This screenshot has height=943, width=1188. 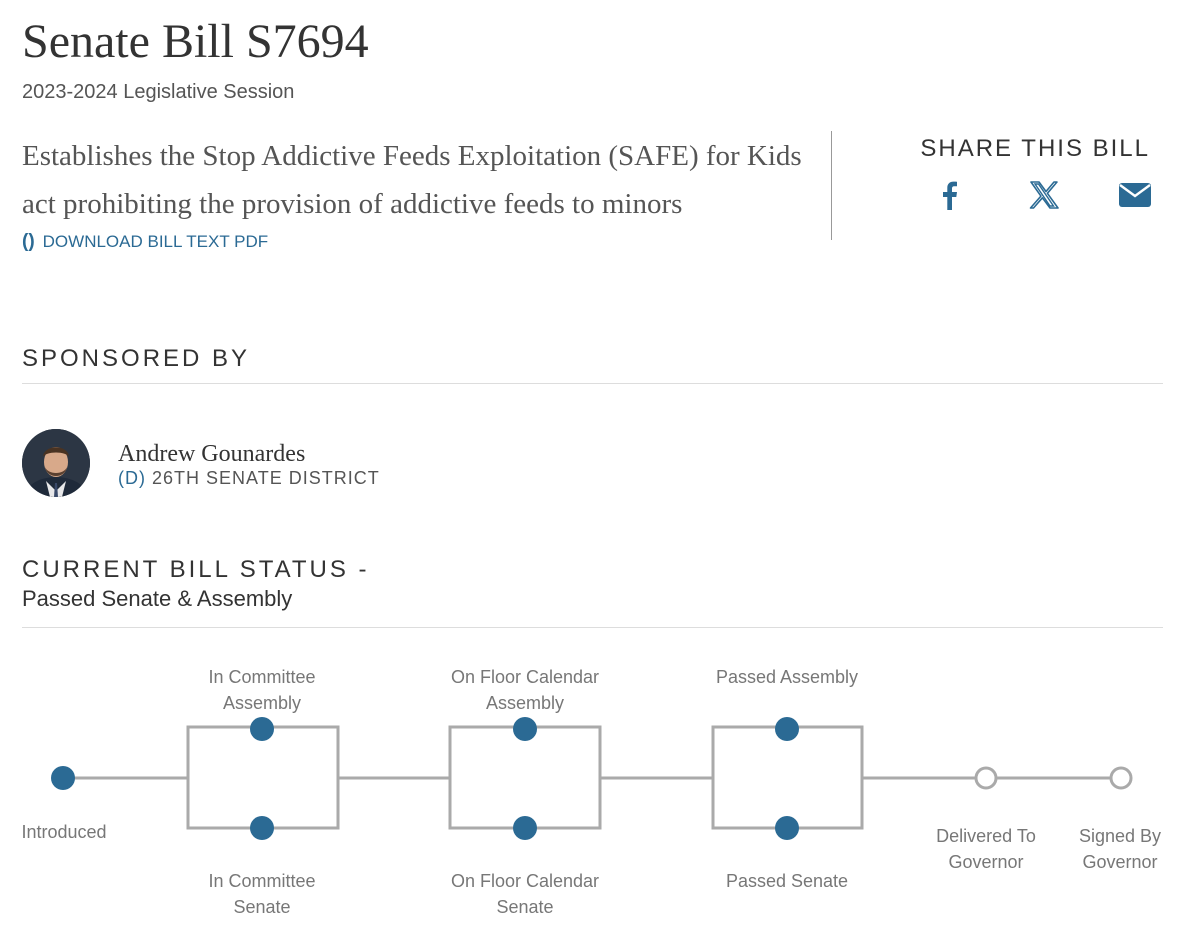 I want to click on step-label-committee-assembly: In Committee Assembly, so click(x=262, y=690).